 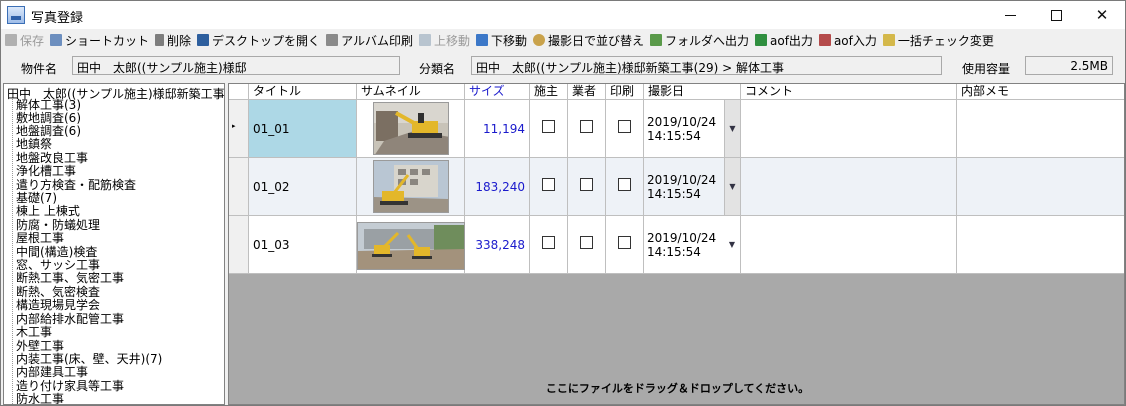 I want to click on move-up-button: 上移動, so click(x=445, y=40).